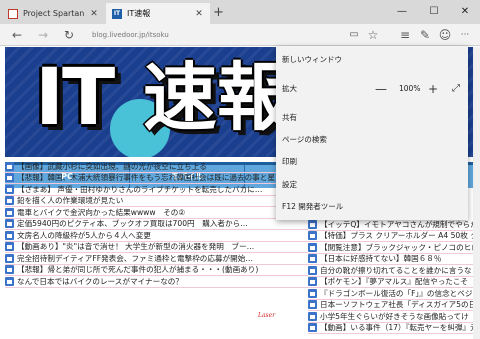  Describe the element at coordinates (381, 89) in the screenshot. I see `zoom-out-button: —` at that location.